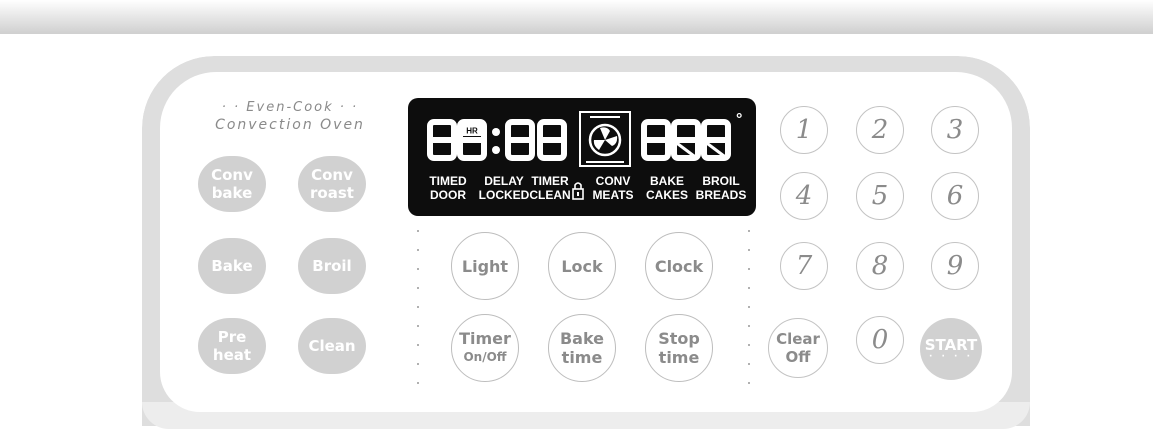 Image resolution: width=1153 pixels, height=429 pixels. I want to click on convection-fan-icon, so click(605, 139).